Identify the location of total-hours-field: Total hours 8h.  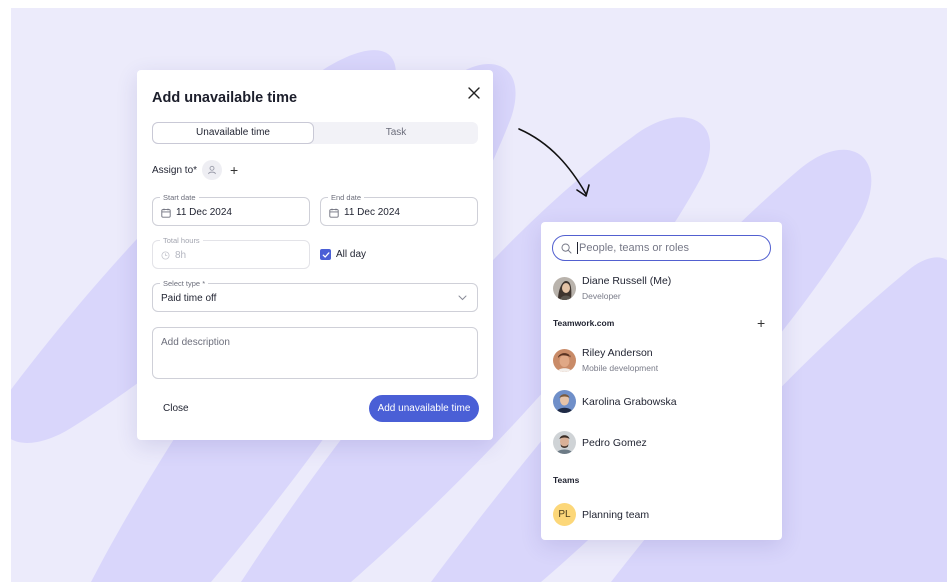
(231, 252).